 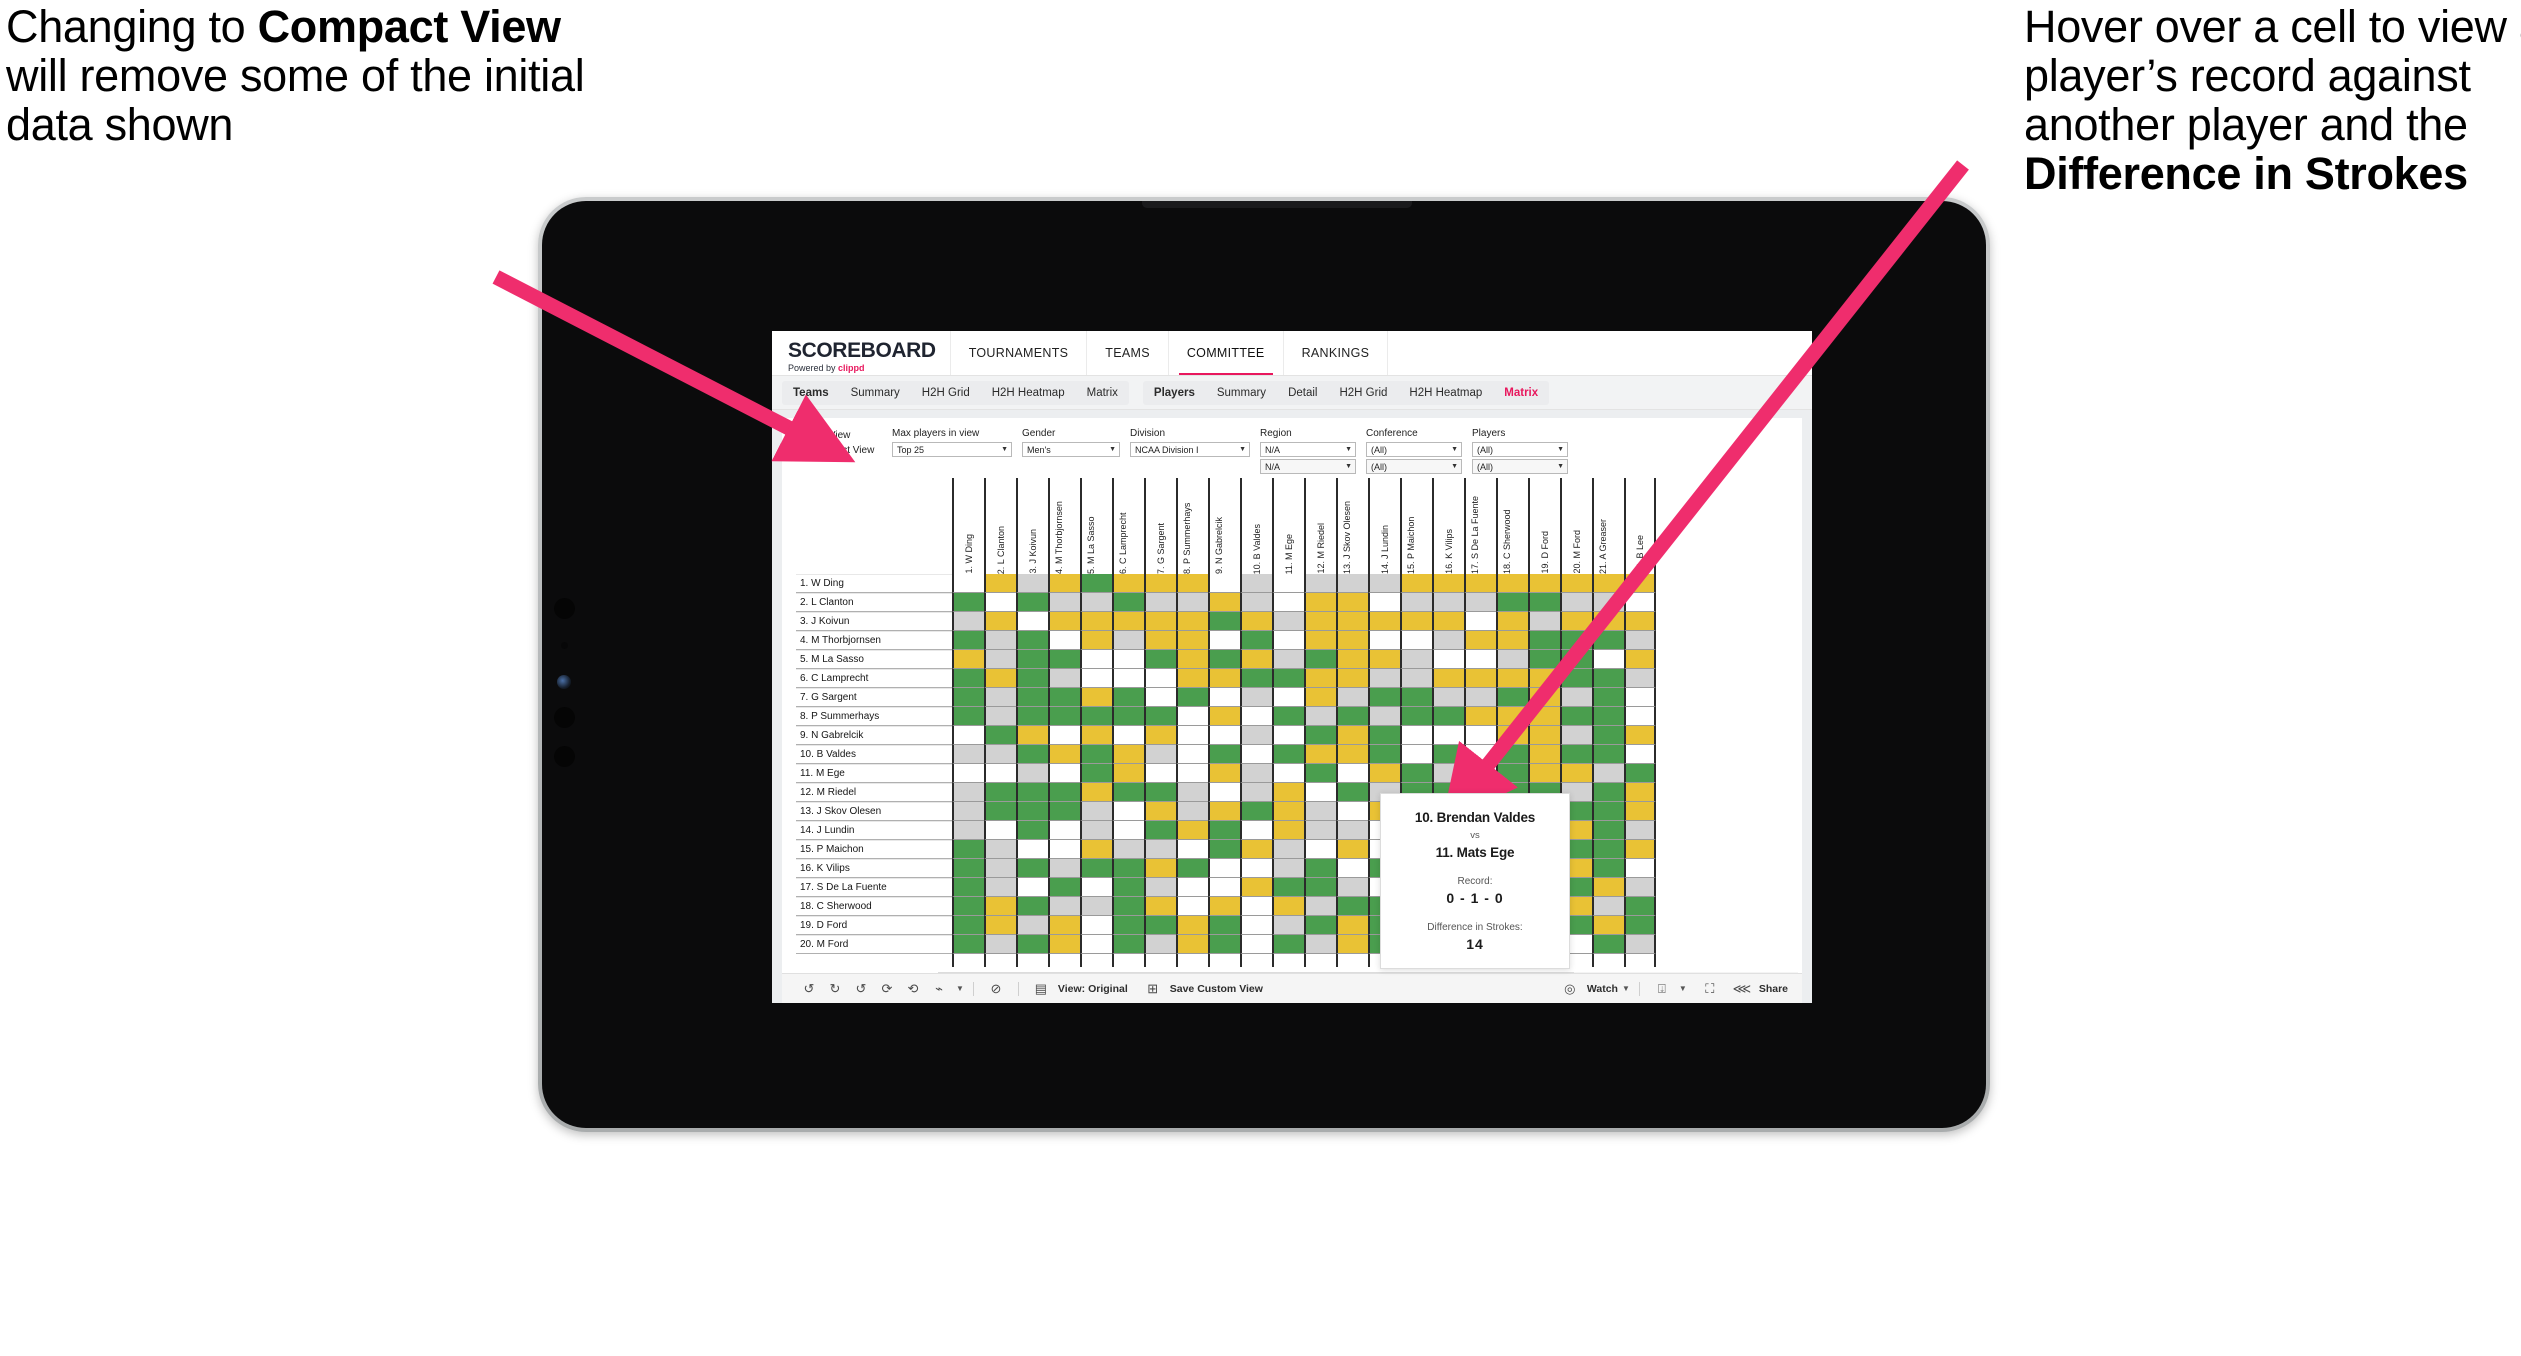 I want to click on select-conference: (All) ▼, so click(x=1414, y=449).